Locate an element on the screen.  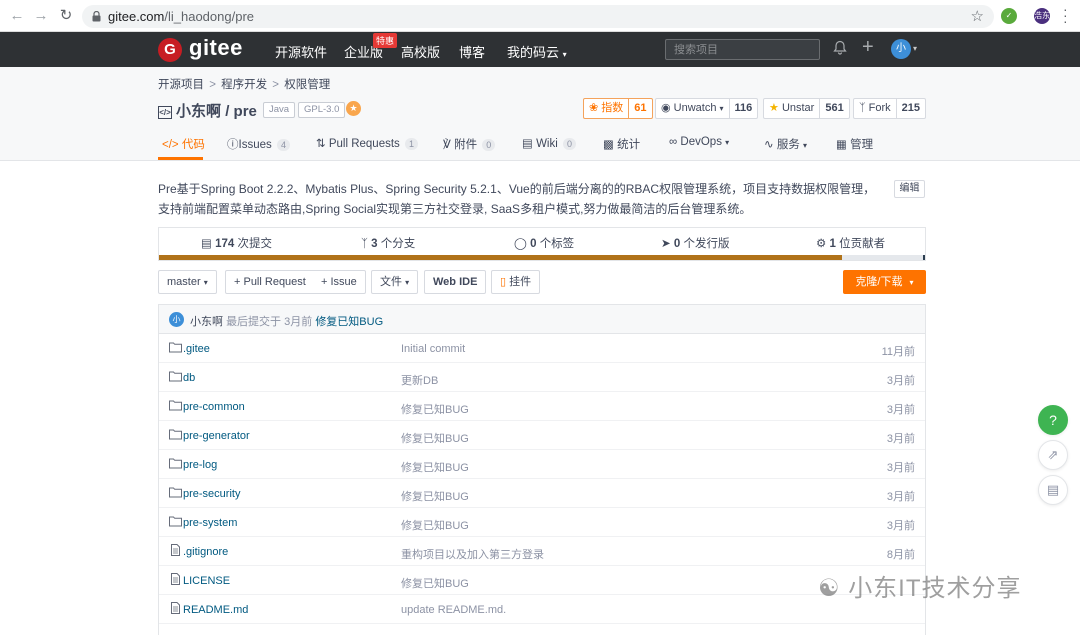
tab-pull-requests: ⇅ Pull Requests 1 is located at coordinates (367, 143).